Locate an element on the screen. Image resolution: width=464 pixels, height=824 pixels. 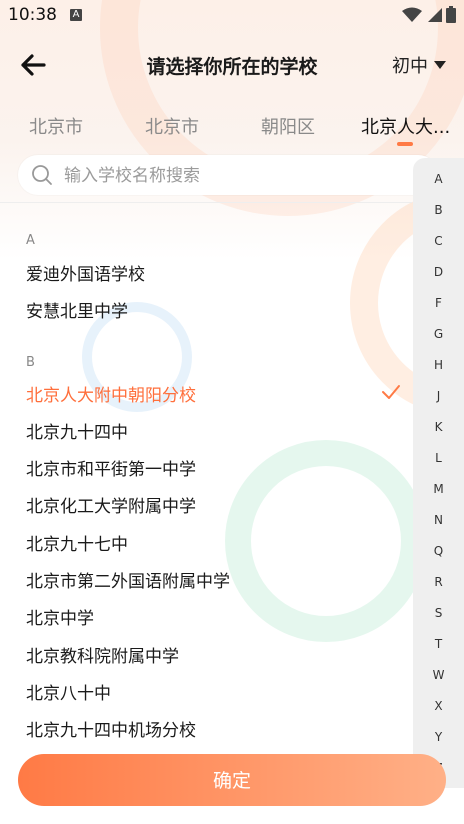
school-item: 北京市第二外国语附属中学 is located at coordinates (128, 579).